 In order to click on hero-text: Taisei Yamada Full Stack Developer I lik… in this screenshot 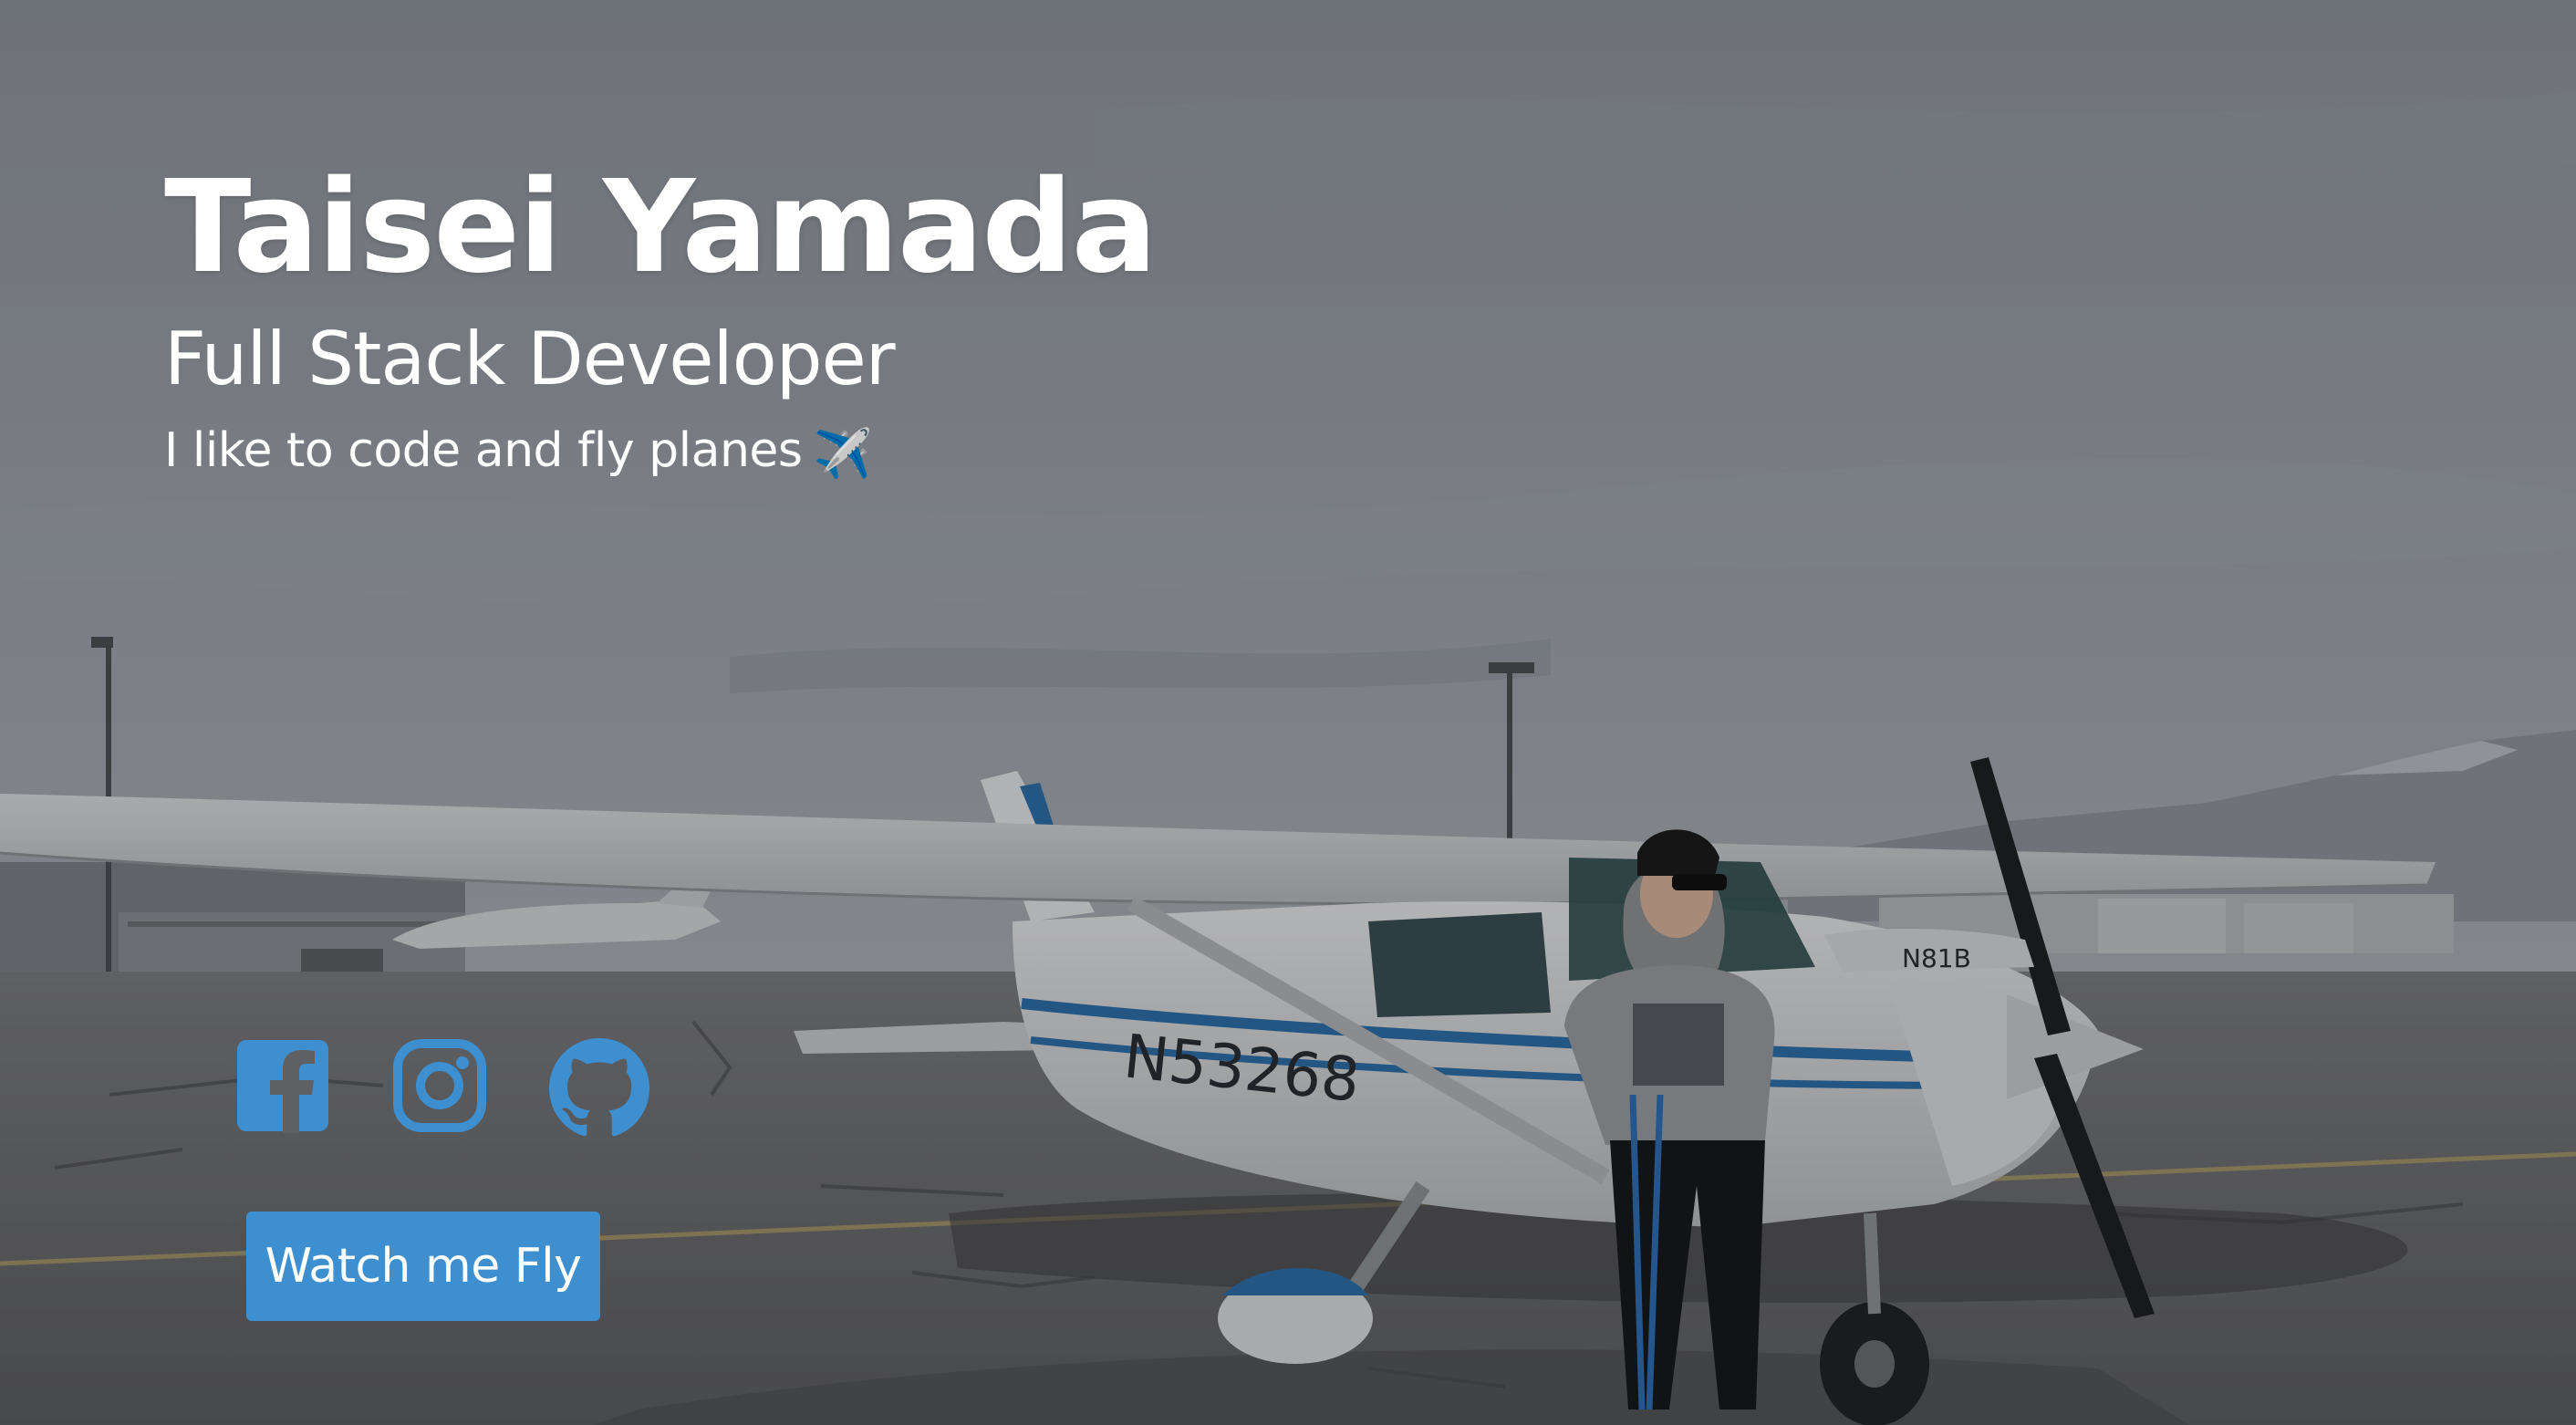, I will do `click(661, 318)`.